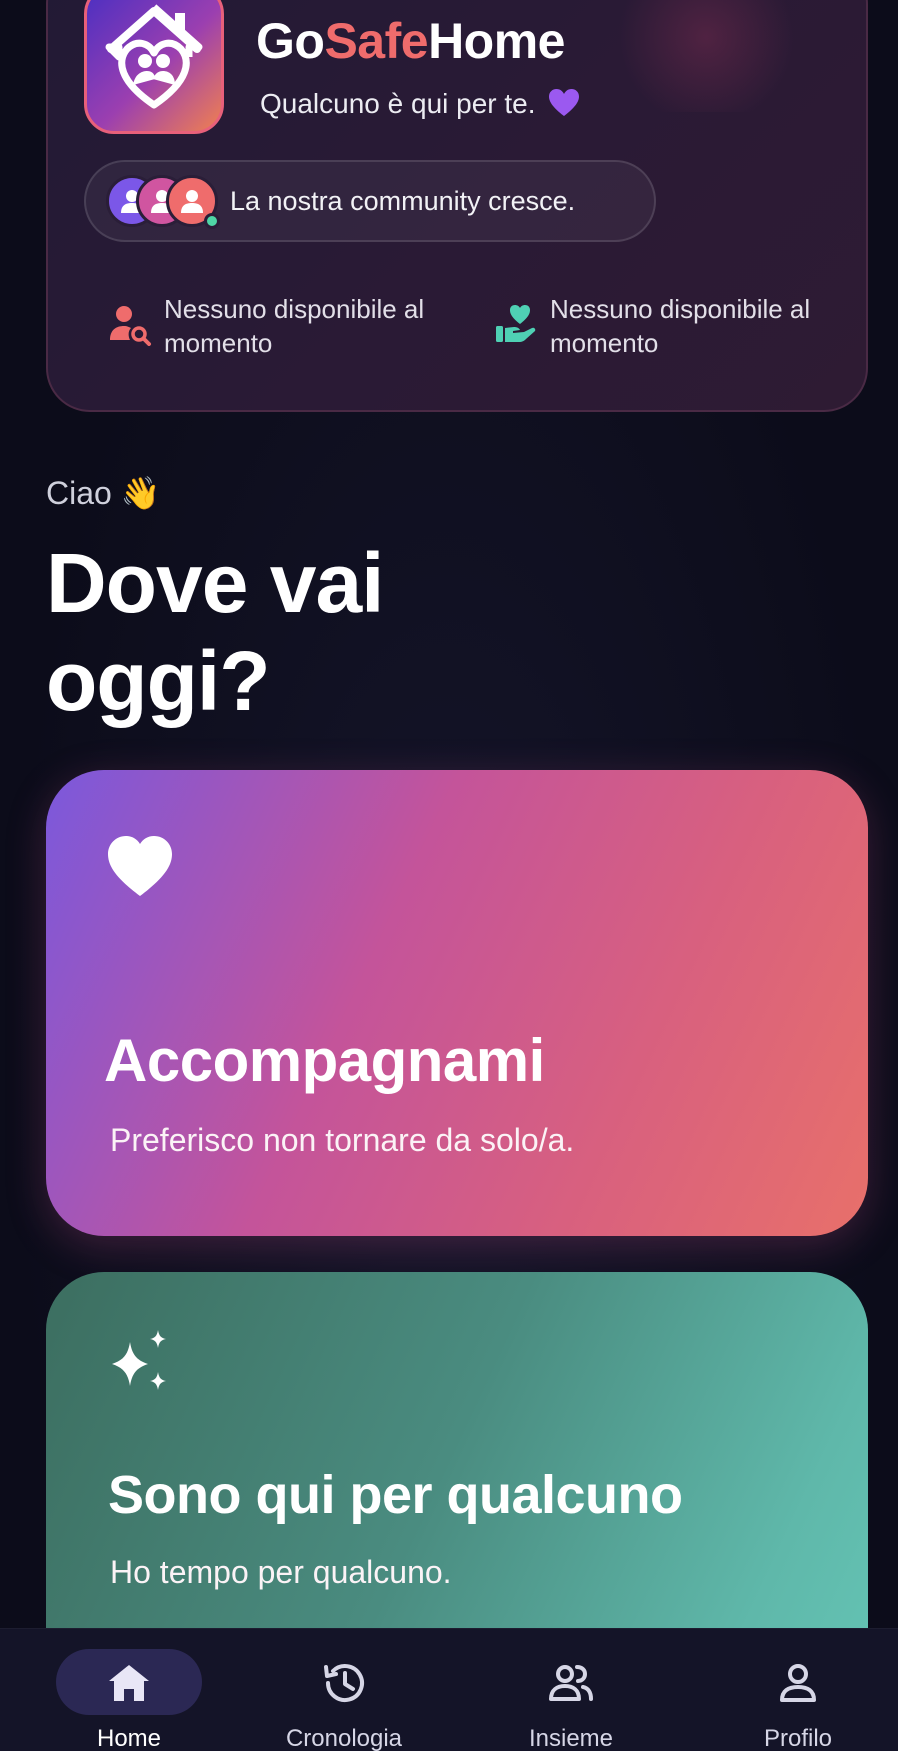 Image resolution: width=898 pixels, height=1751 pixels. Describe the element at coordinates (324, 1060) in the screenshot. I see `card-title: Accompagnami` at that location.